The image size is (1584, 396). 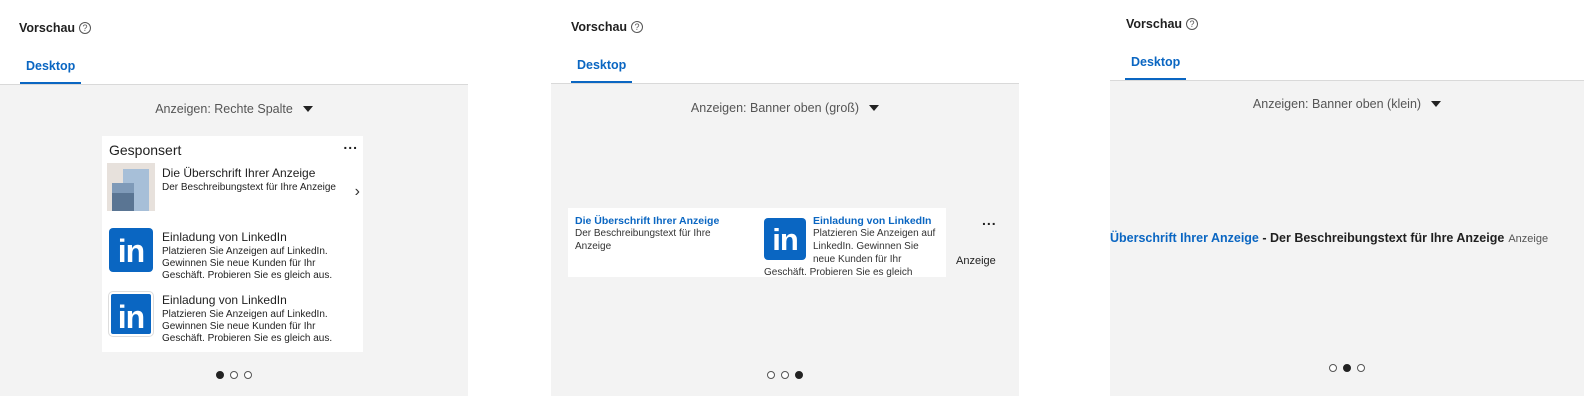 I want to click on ad-format-label: Anzeigen: Banner oben (groß), so click(x=775, y=108).